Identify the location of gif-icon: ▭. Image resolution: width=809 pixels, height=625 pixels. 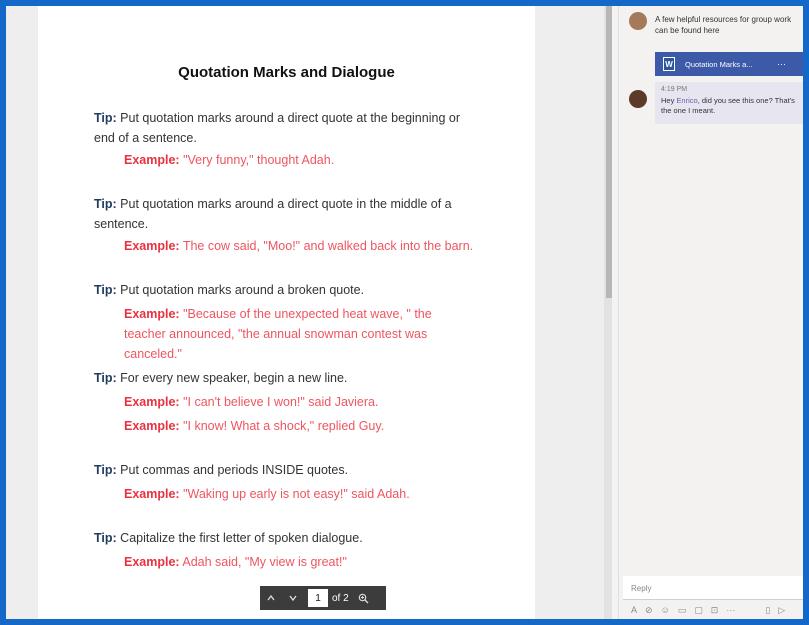
(682, 610).